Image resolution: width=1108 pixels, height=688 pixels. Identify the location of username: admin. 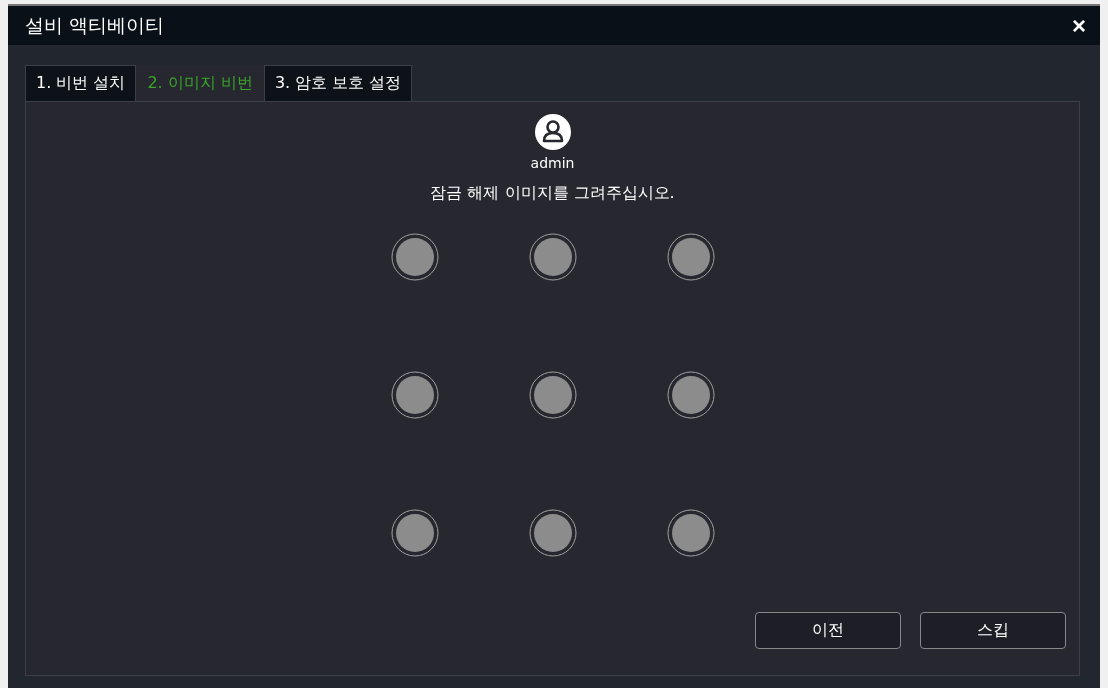
(552, 163).